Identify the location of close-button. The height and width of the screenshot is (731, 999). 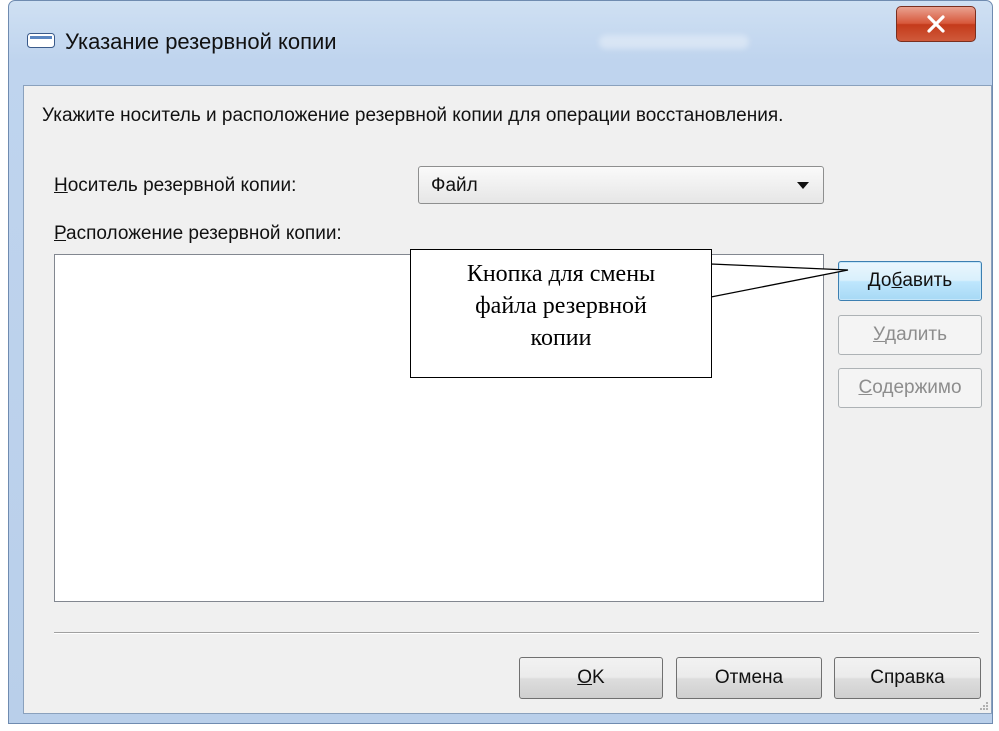
(936, 24).